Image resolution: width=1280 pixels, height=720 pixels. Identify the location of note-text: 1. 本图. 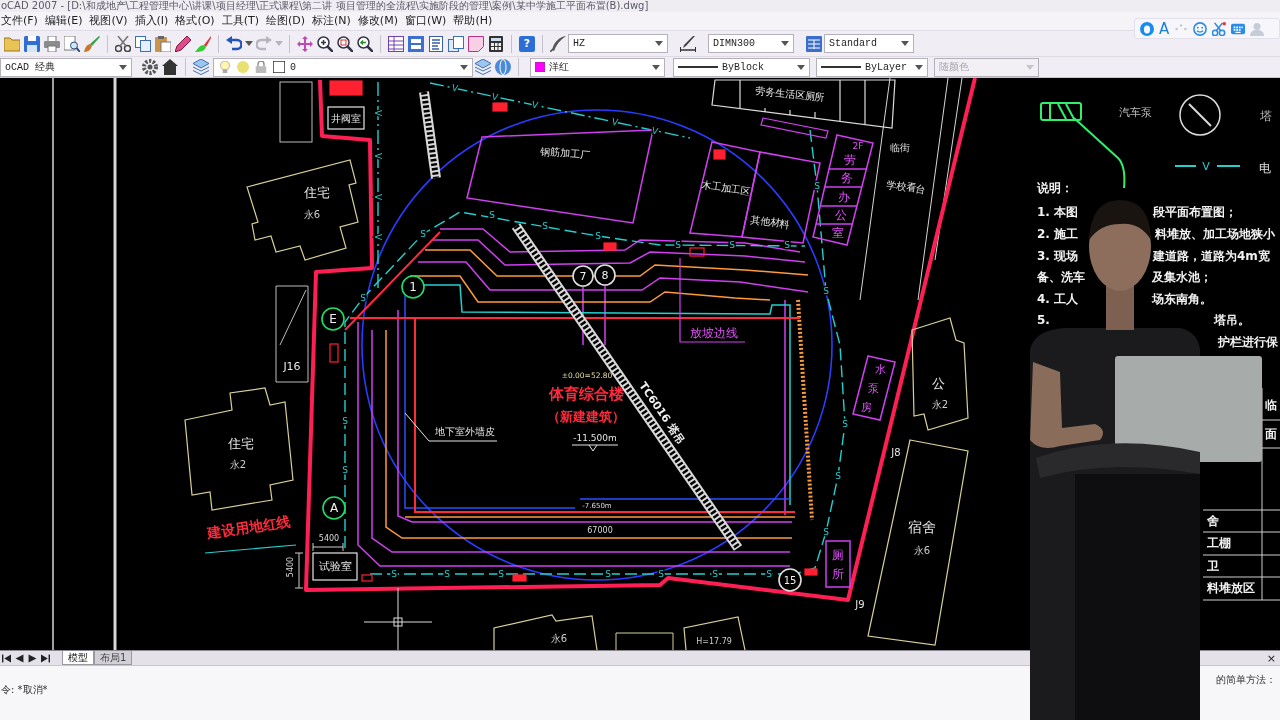
(1058, 212).